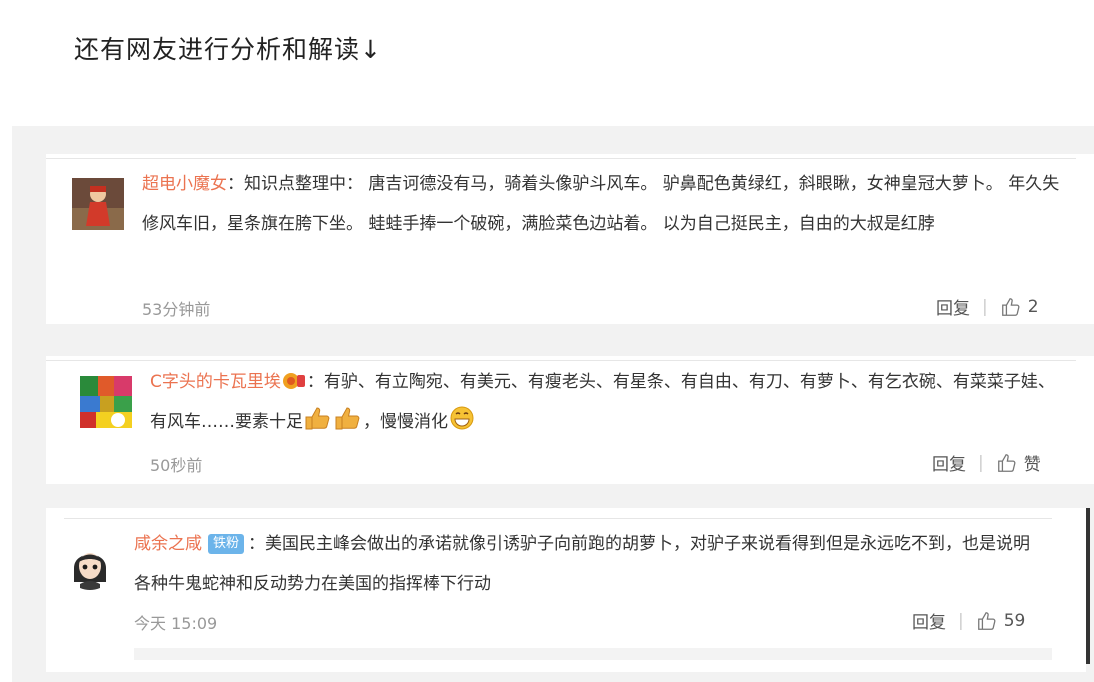 Image resolution: width=1094 pixels, height=682 pixels. I want to click on comment-username: C字头的卡瓦里埃, so click(215, 382).